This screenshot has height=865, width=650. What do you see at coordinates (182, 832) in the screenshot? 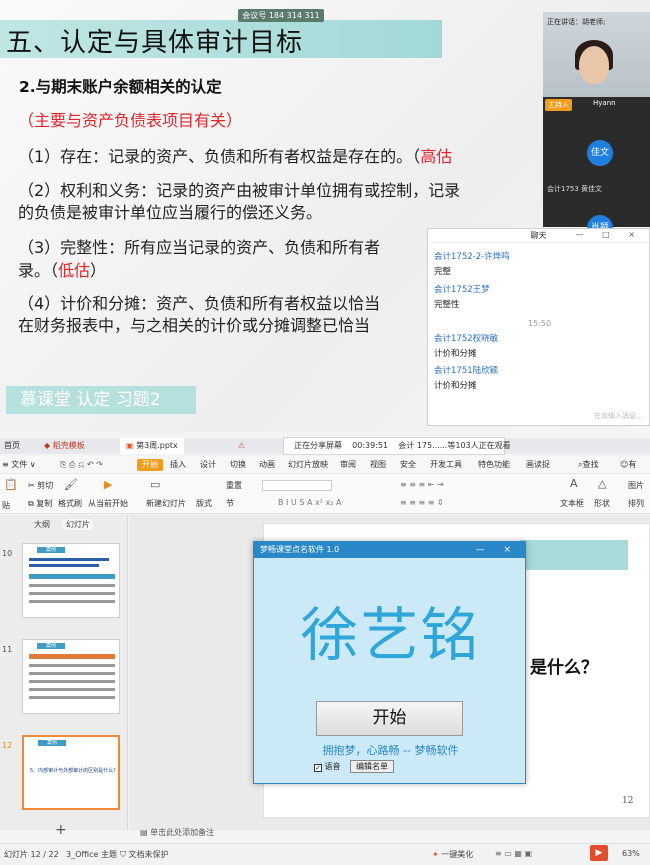
I see `notes-label: 单击此处添加备注` at bounding box center [182, 832].